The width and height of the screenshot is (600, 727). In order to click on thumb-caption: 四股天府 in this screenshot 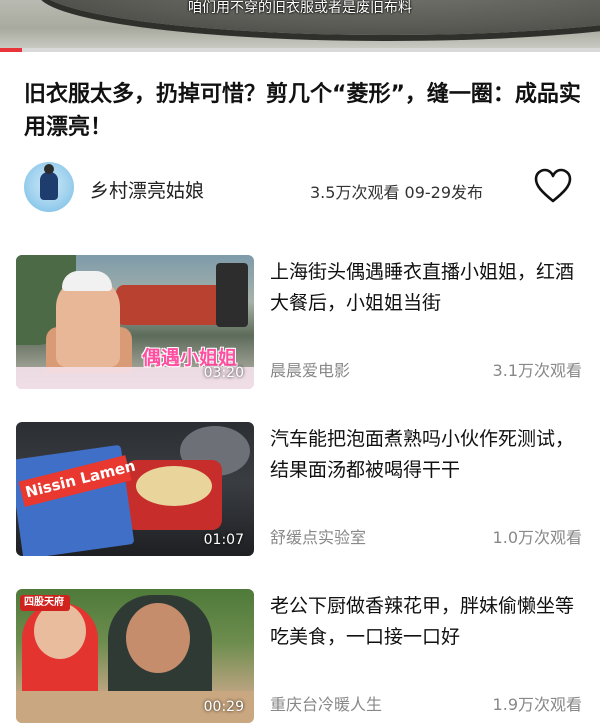, I will do `click(44, 602)`.